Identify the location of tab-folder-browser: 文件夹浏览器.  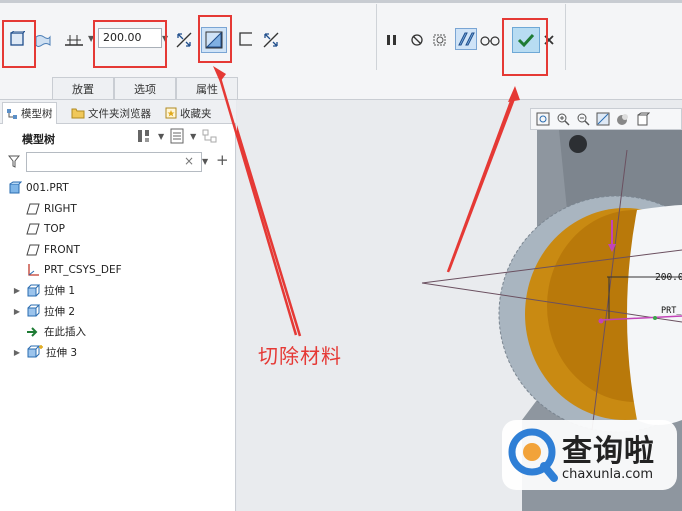
(111, 113).